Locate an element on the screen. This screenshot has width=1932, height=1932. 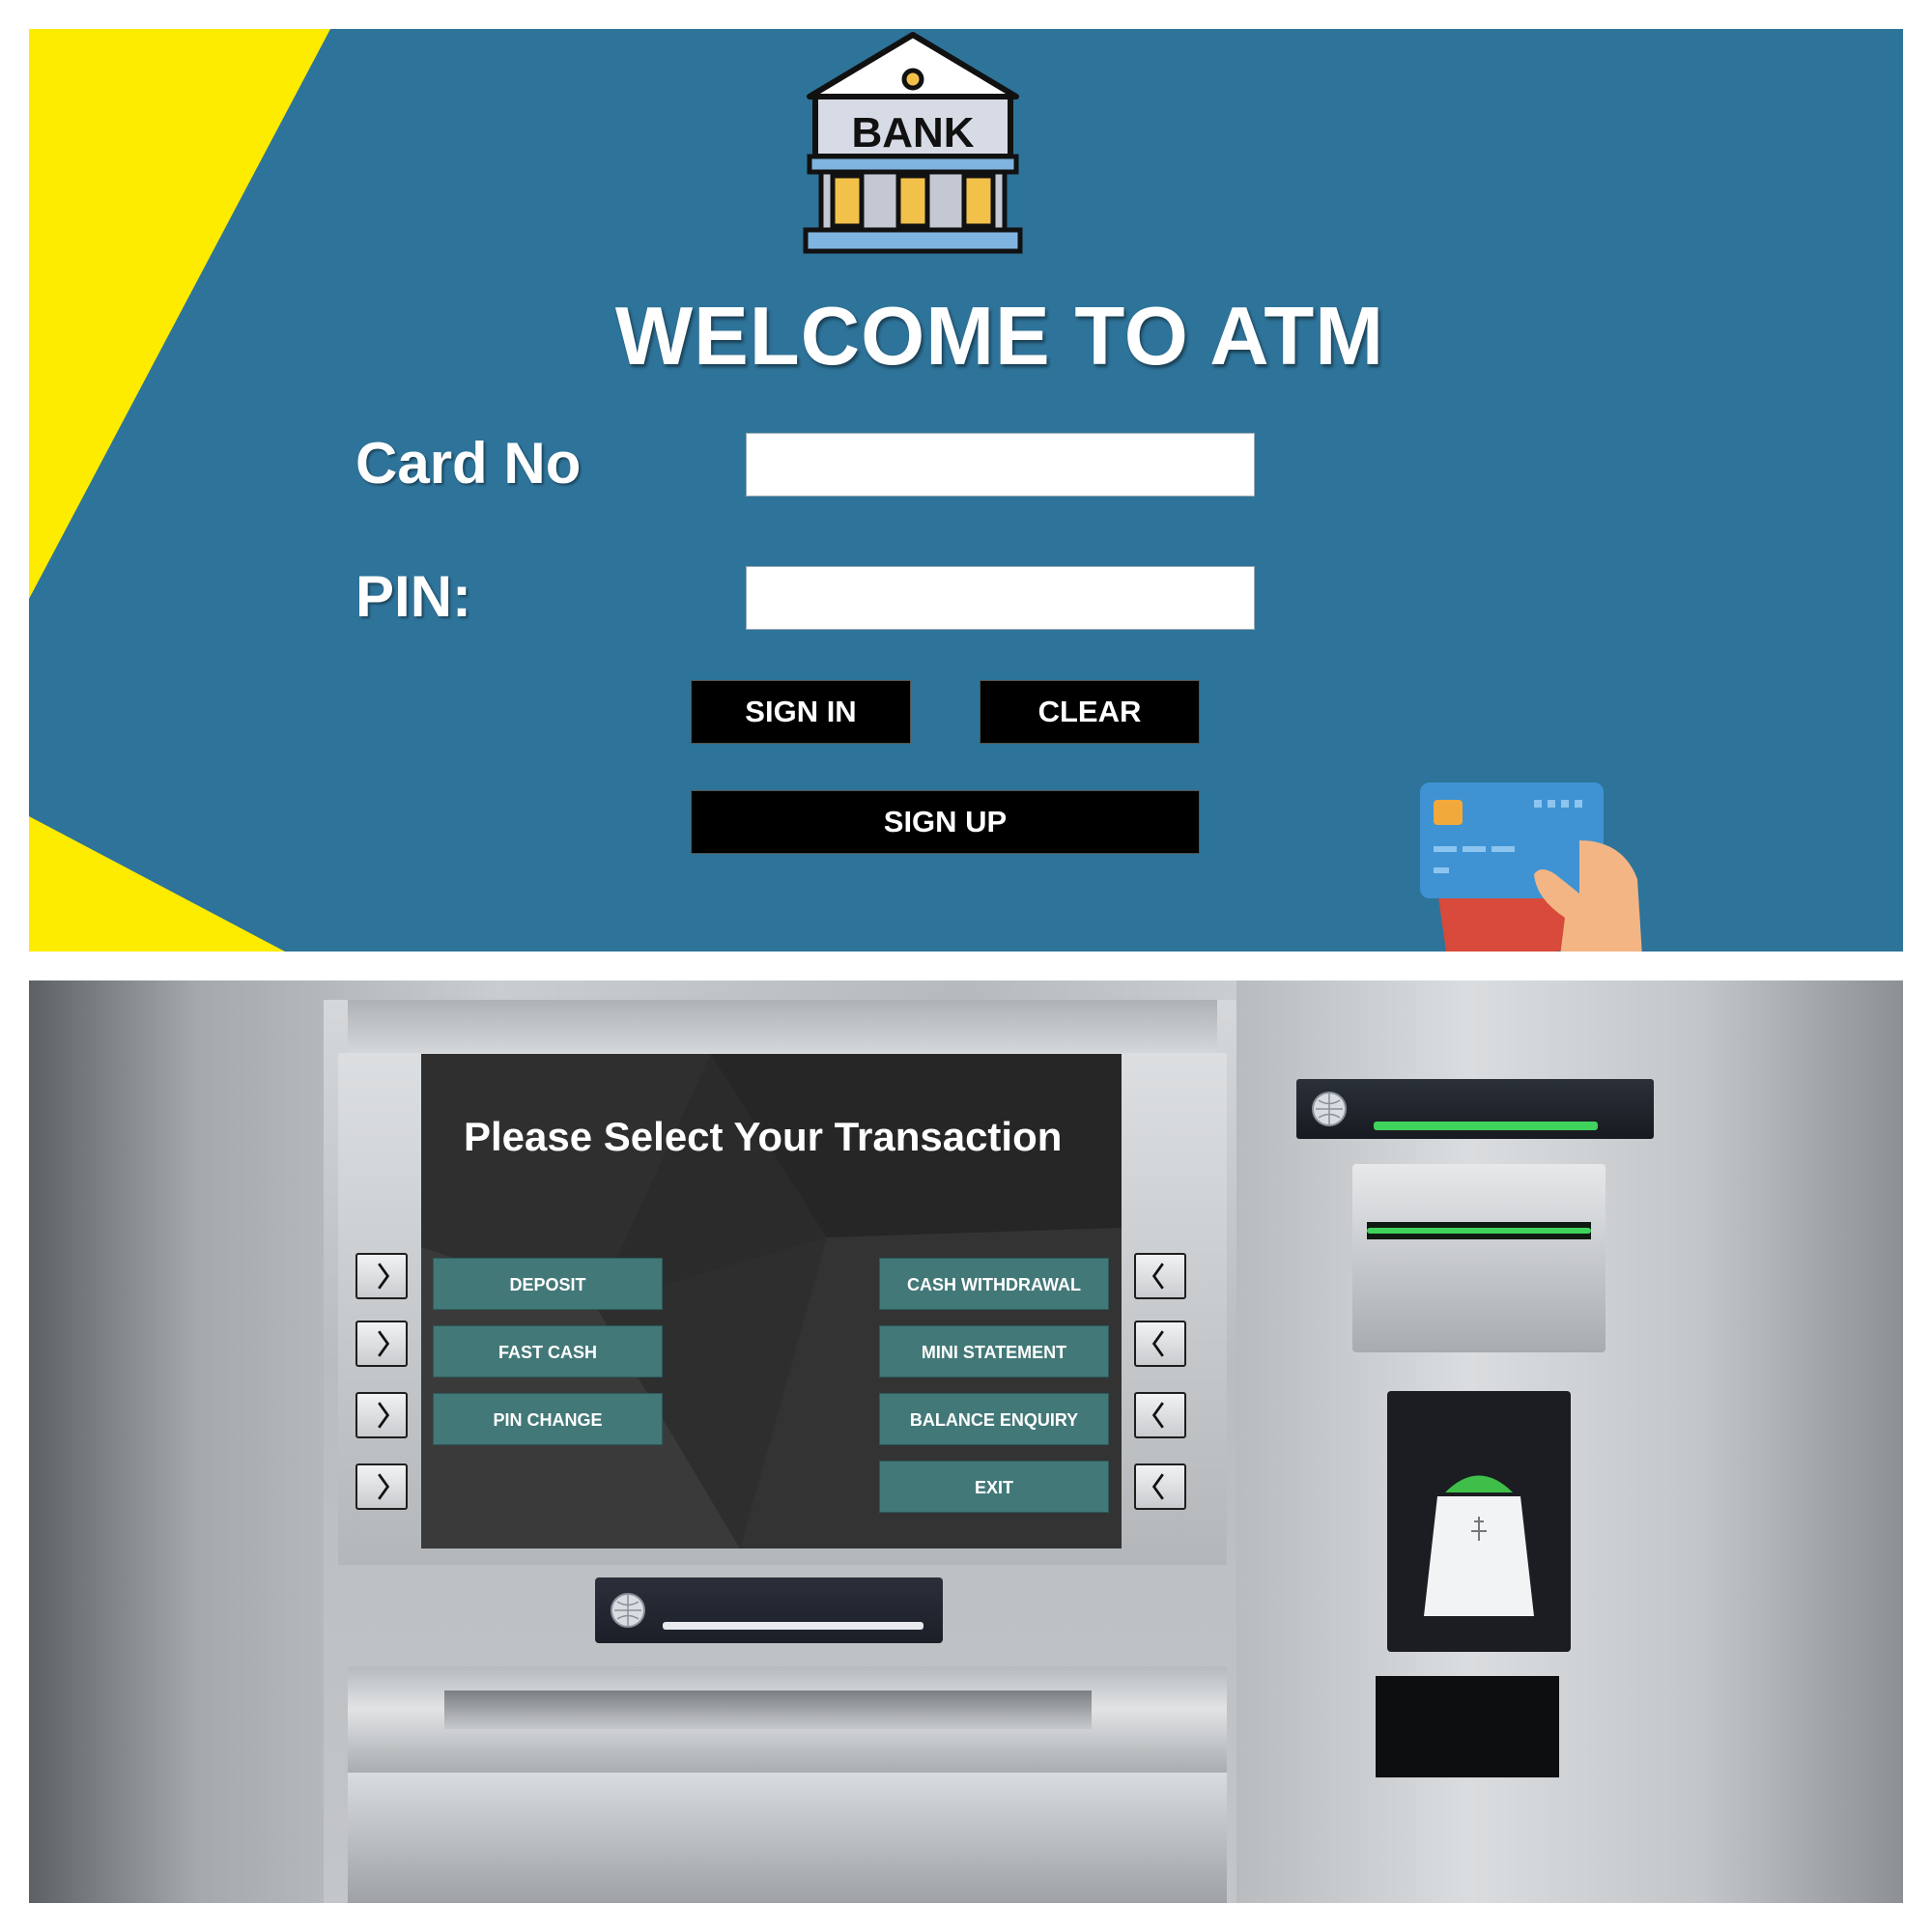
card-slot-opening is located at coordinates (1479, 1230).